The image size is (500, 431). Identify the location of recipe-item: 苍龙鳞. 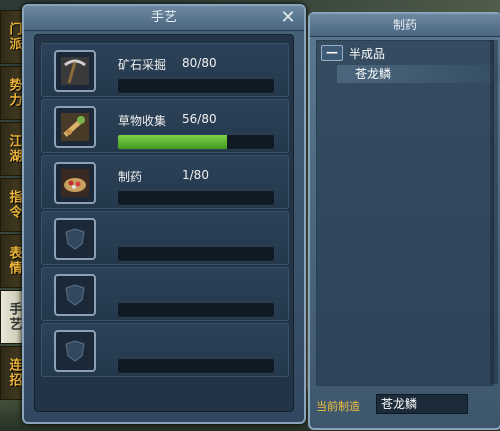
(418, 74).